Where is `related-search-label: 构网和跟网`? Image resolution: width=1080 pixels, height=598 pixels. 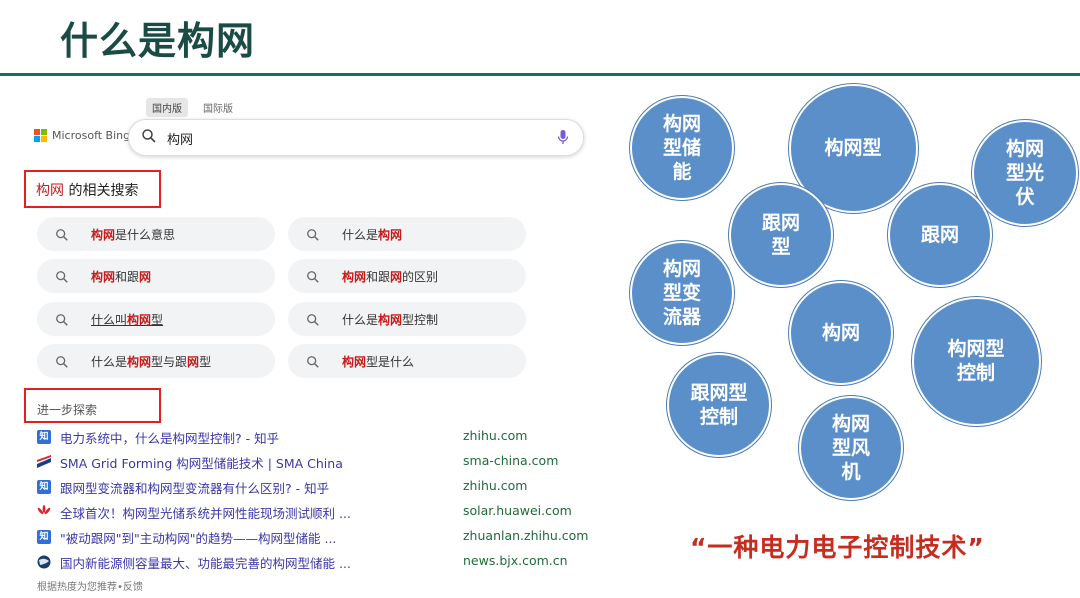
related-search-label: 构网和跟网 is located at coordinates (121, 277).